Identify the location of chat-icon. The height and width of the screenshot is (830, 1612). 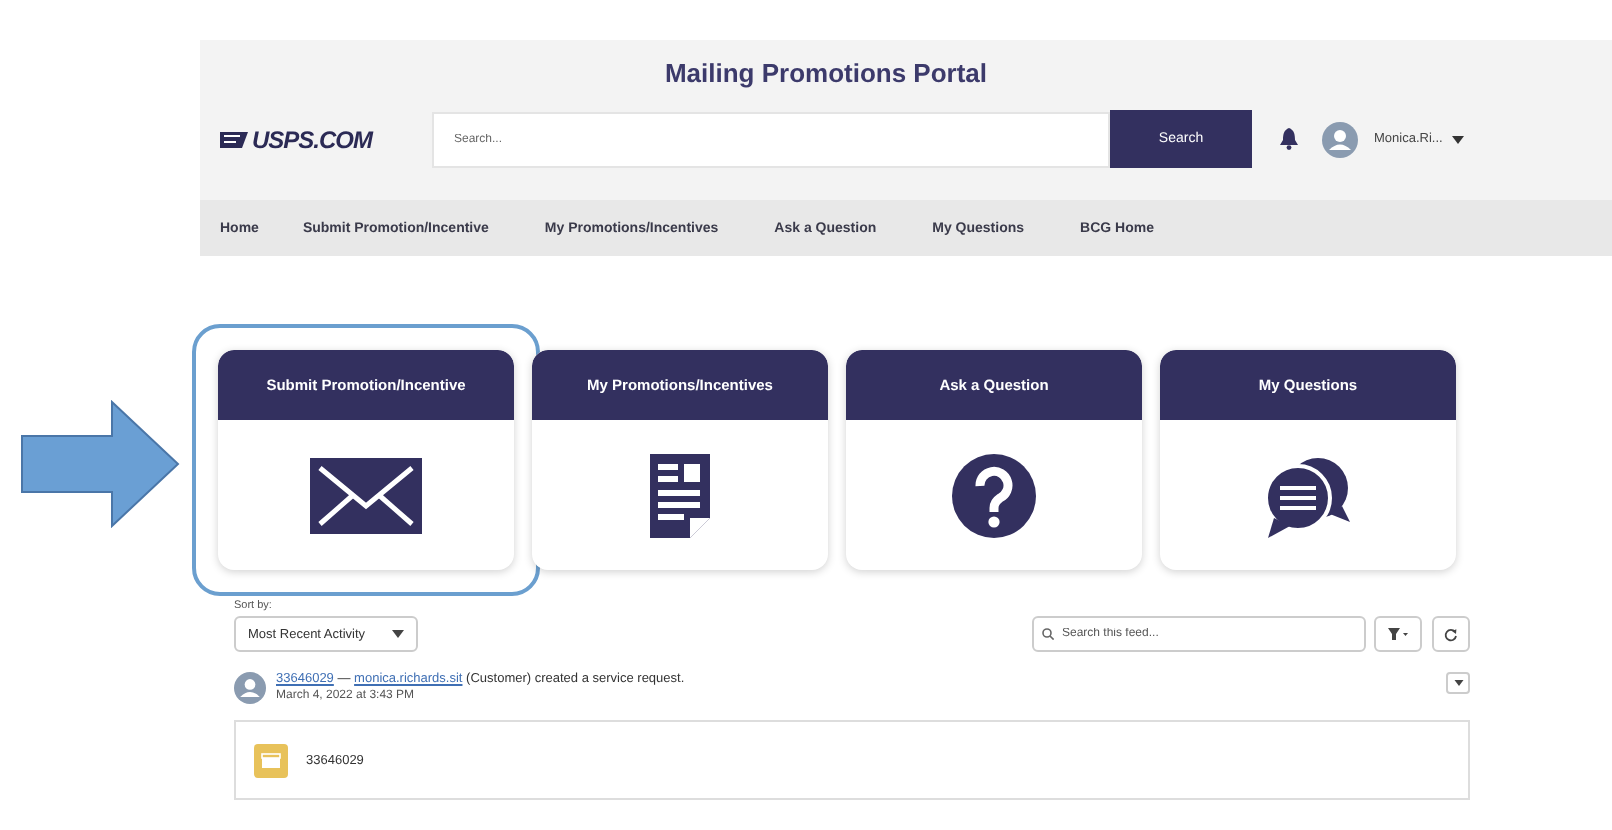
(1308, 495).